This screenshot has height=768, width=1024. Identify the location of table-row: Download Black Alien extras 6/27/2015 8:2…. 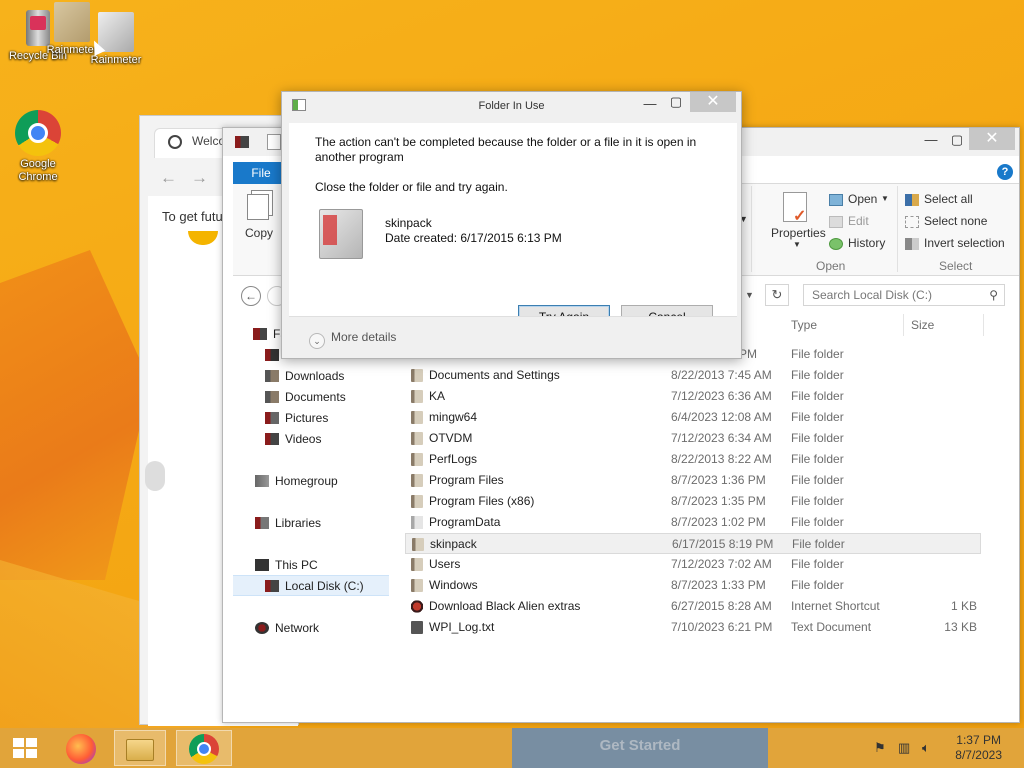
(693, 606).